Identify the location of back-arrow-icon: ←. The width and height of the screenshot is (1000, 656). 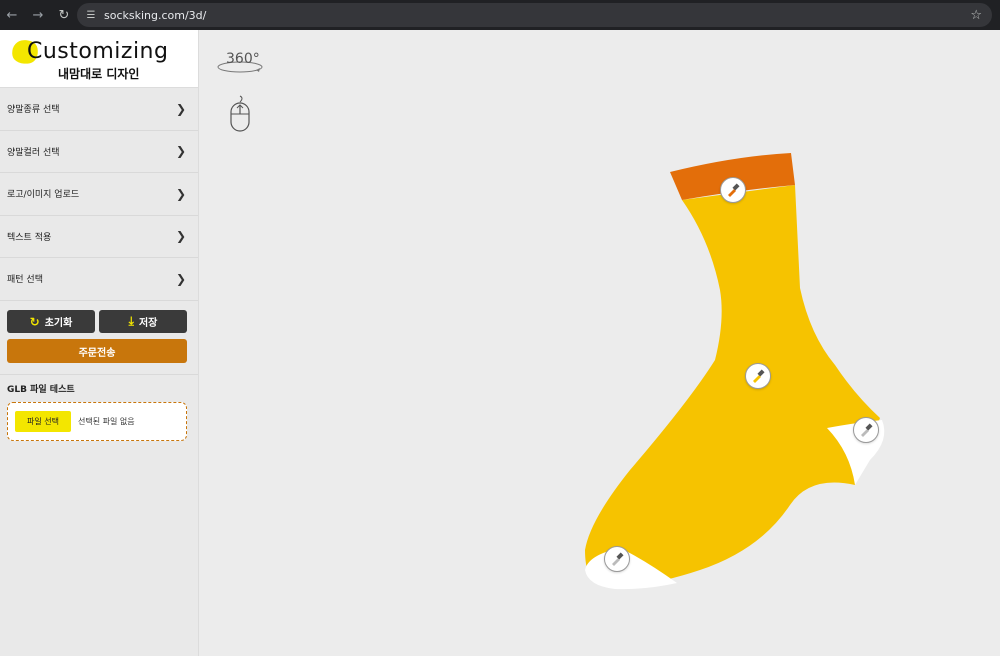
(12, 15).